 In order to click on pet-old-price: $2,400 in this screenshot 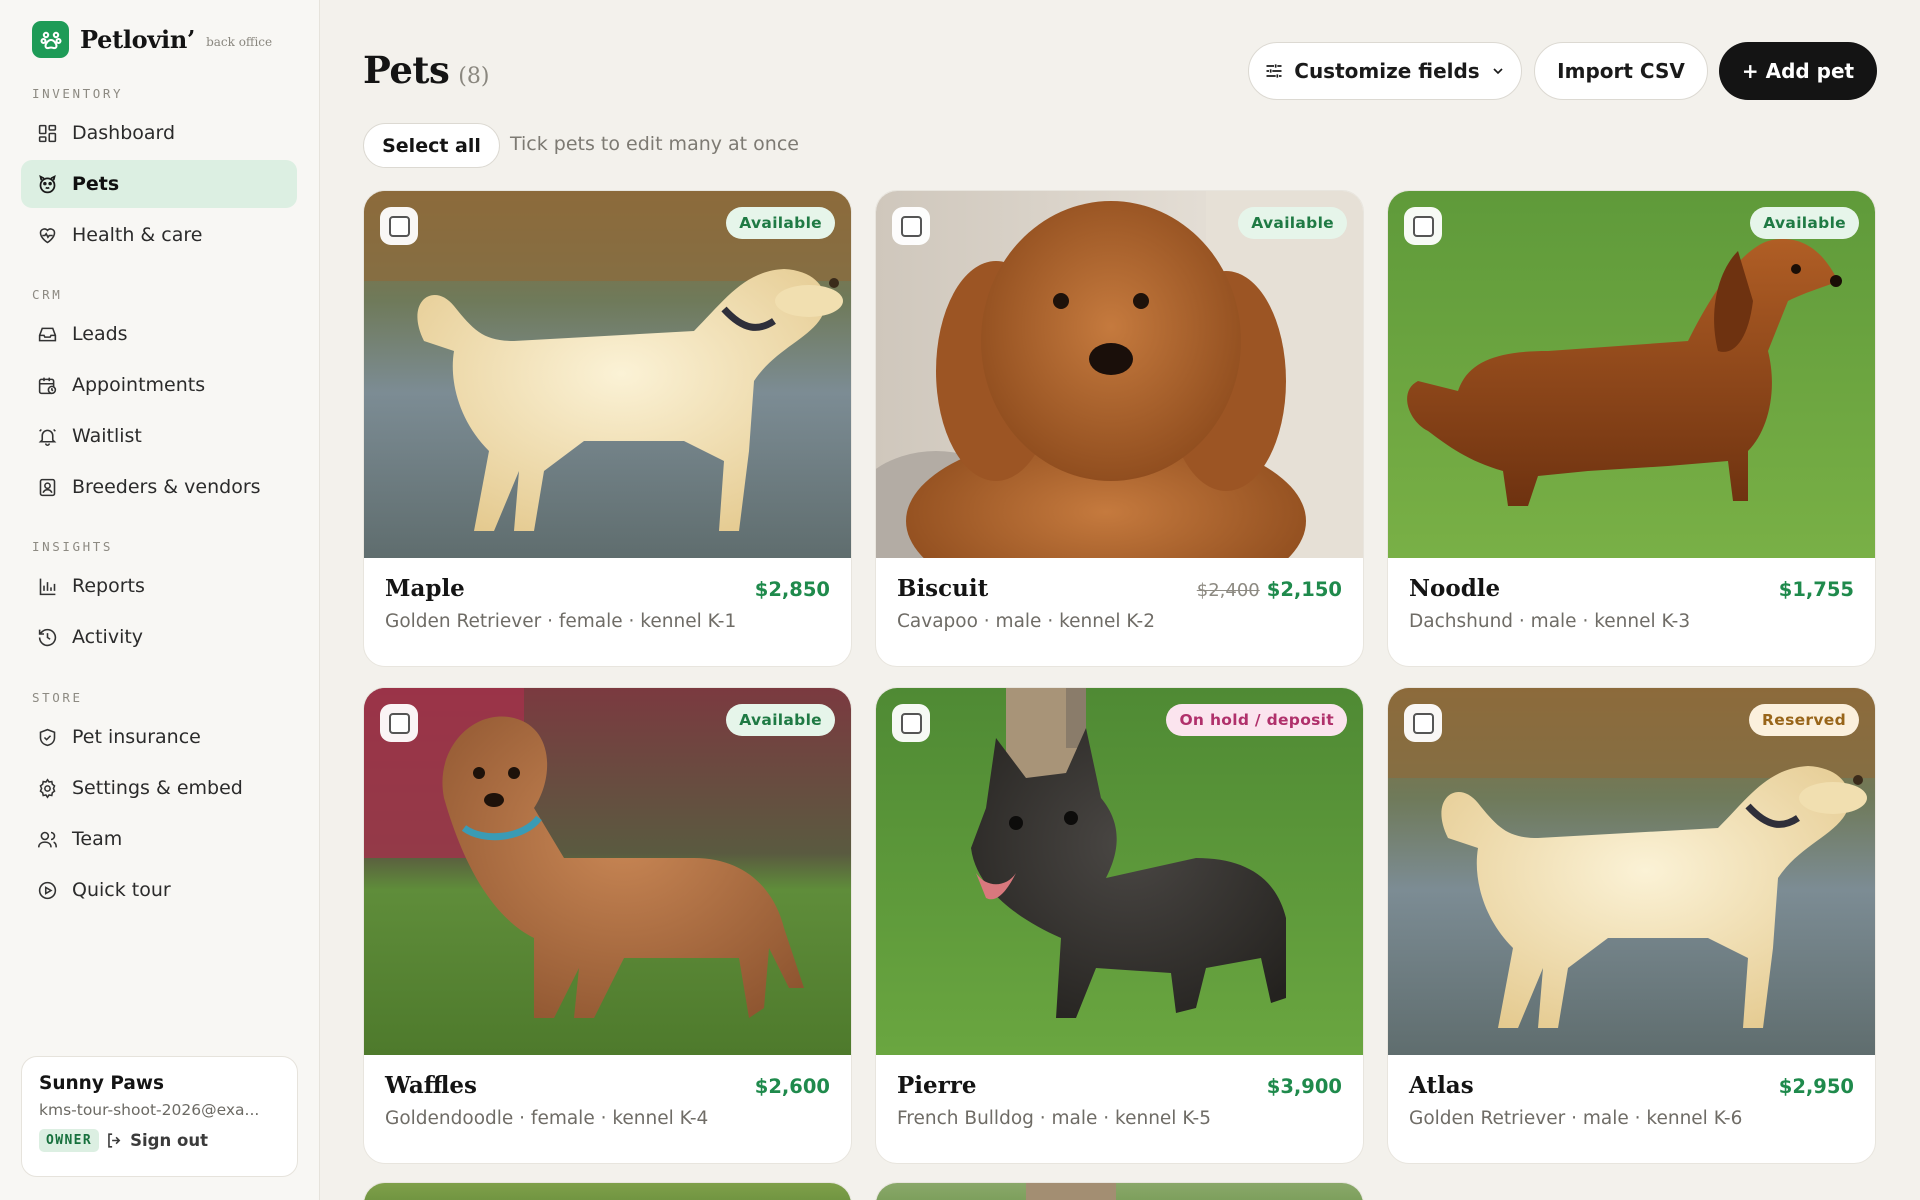, I will do `click(1228, 590)`.